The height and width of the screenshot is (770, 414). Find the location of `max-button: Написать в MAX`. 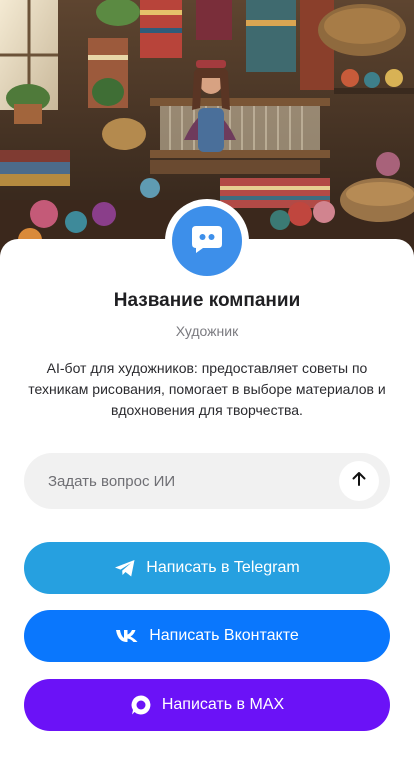

max-button: Написать в MAX is located at coordinates (207, 705).